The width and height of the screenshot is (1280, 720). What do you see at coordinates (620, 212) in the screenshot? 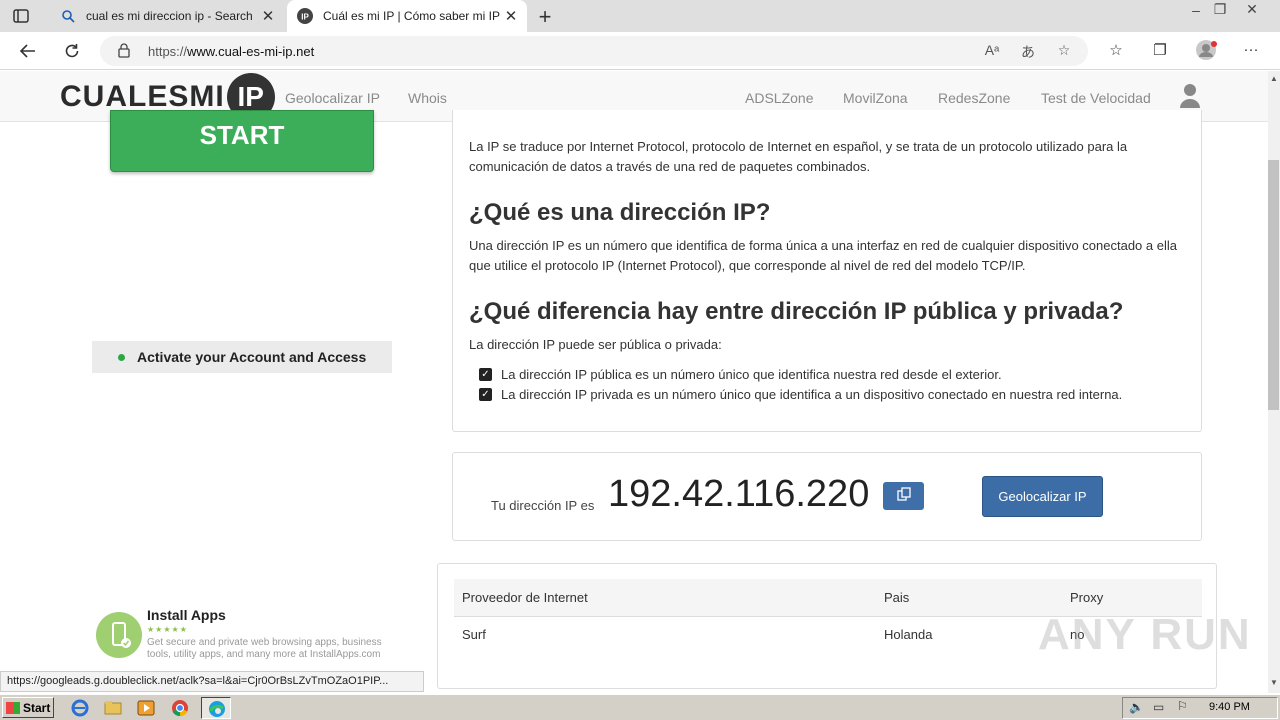
I see `heading-que-es-ip: ¿Qué es una dirección IP?` at bounding box center [620, 212].